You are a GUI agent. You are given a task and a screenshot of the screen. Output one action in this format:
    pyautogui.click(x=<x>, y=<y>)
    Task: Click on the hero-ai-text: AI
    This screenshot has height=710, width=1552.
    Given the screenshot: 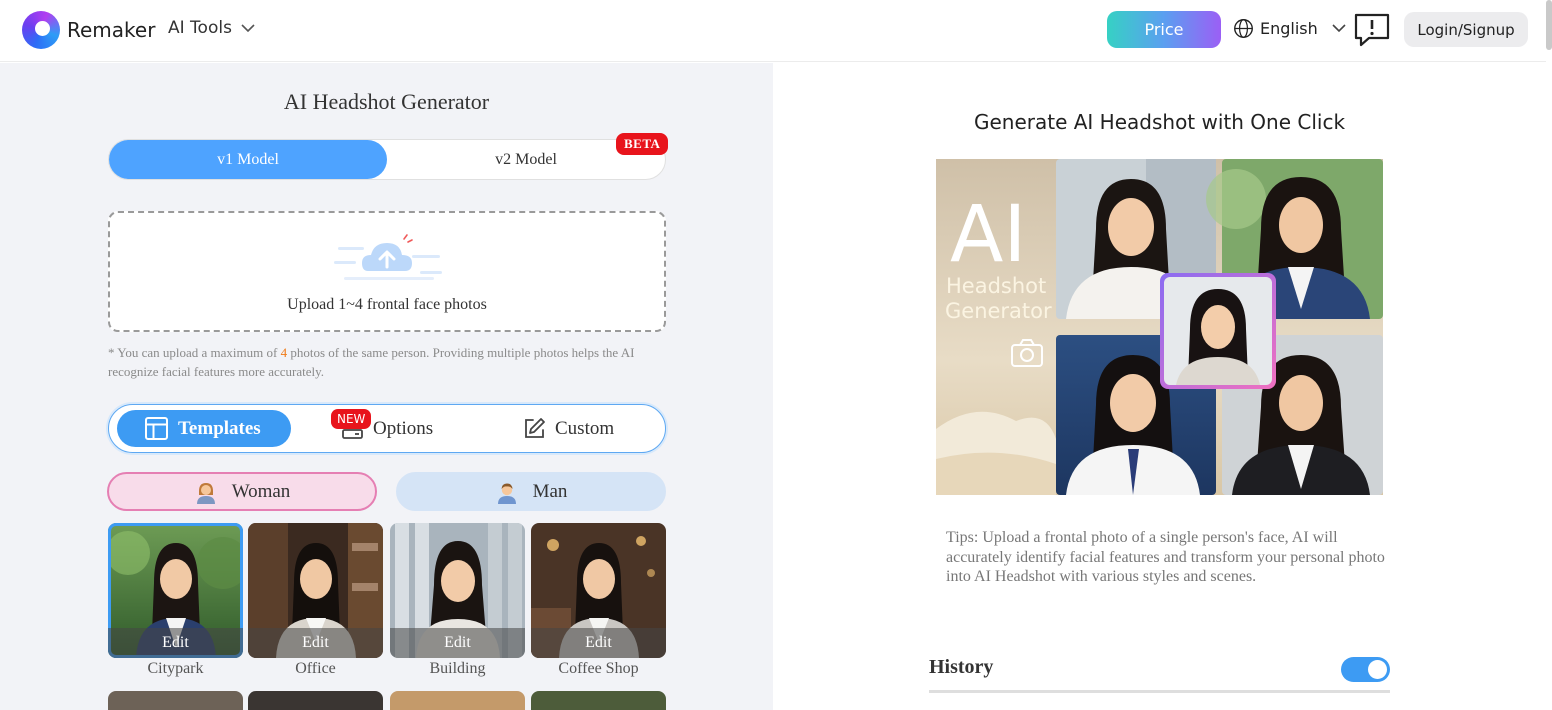 What is the action you would take?
    pyautogui.click(x=988, y=235)
    